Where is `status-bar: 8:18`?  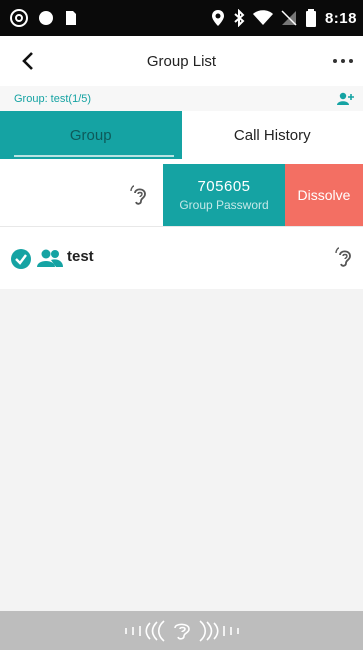 status-bar: 8:18 is located at coordinates (181, 18).